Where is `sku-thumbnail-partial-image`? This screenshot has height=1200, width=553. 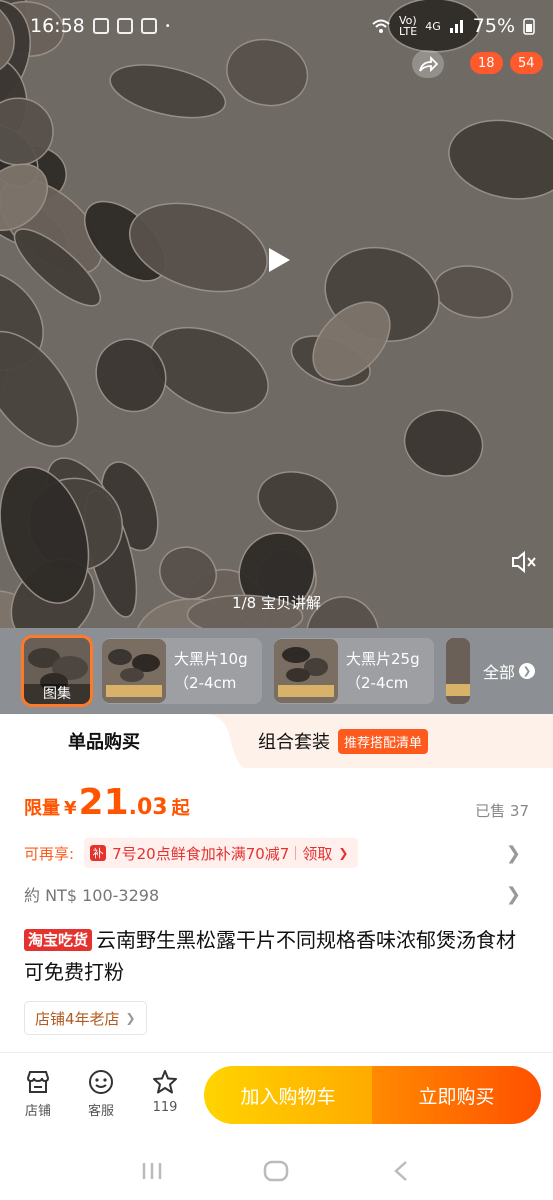 sku-thumbnail-partial-image is located at coordinates (458, 671).